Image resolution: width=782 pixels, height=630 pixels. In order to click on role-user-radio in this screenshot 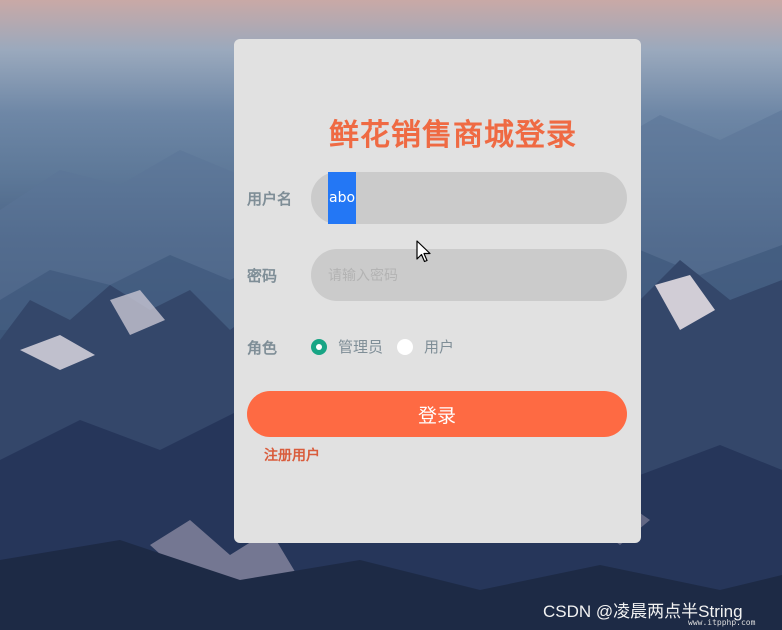, I will do `click(405, 346)`.